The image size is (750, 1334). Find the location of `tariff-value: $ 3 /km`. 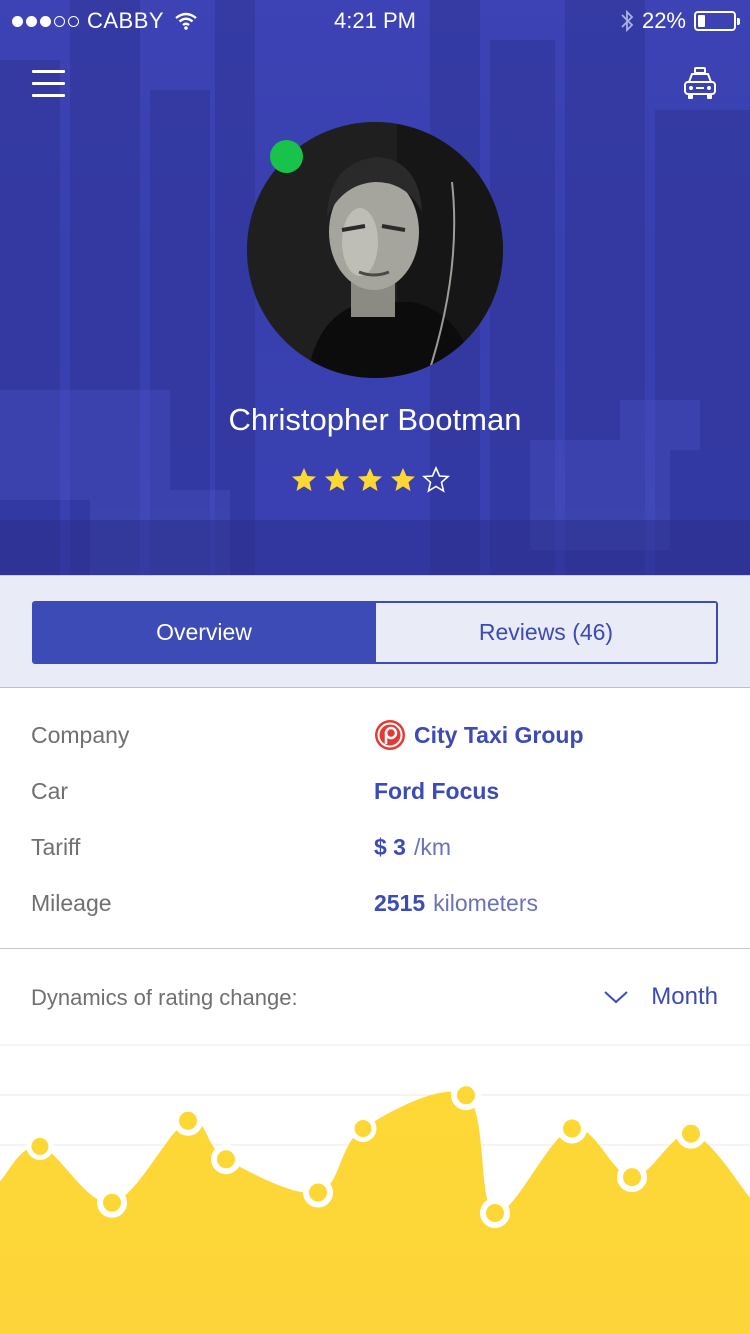

tariff-value: $ 3 /km is located at coordinates (412, 847).